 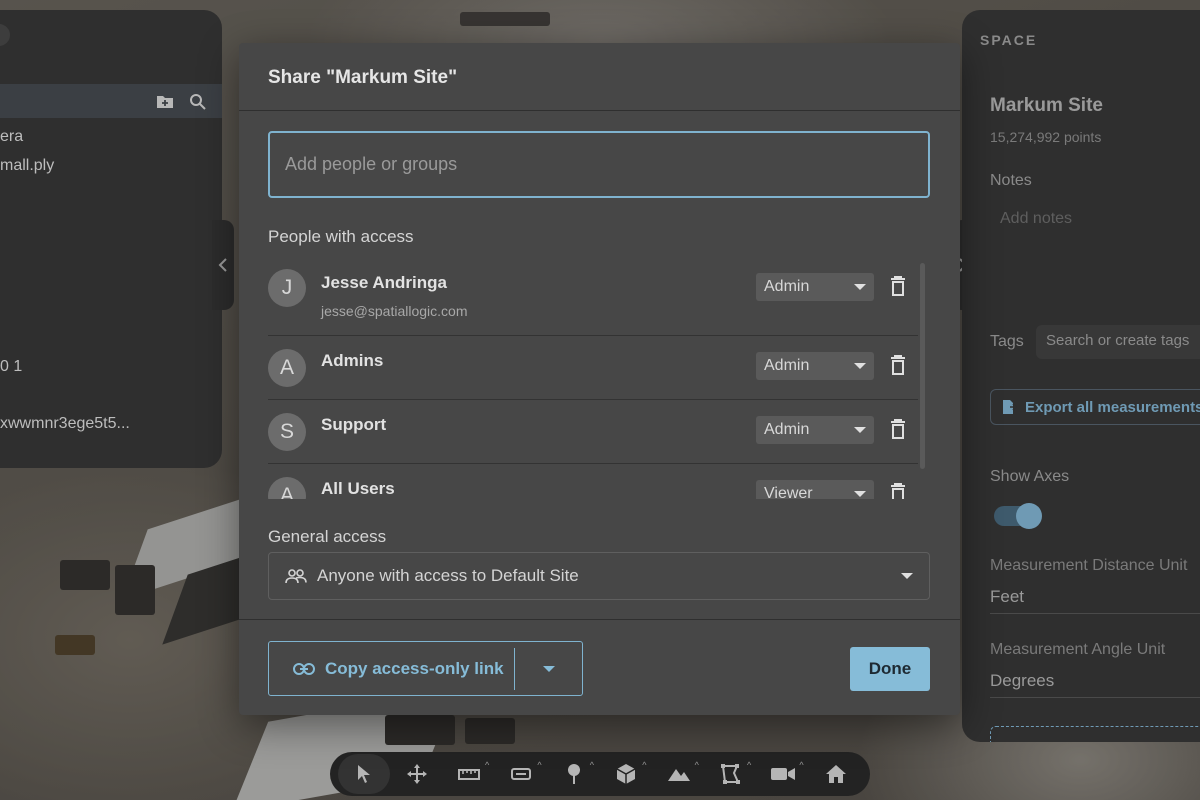 I want to click on bottom-toolbar: ^ ^ ^ ^ ^ ^ ^, so click(x=600, y=774).